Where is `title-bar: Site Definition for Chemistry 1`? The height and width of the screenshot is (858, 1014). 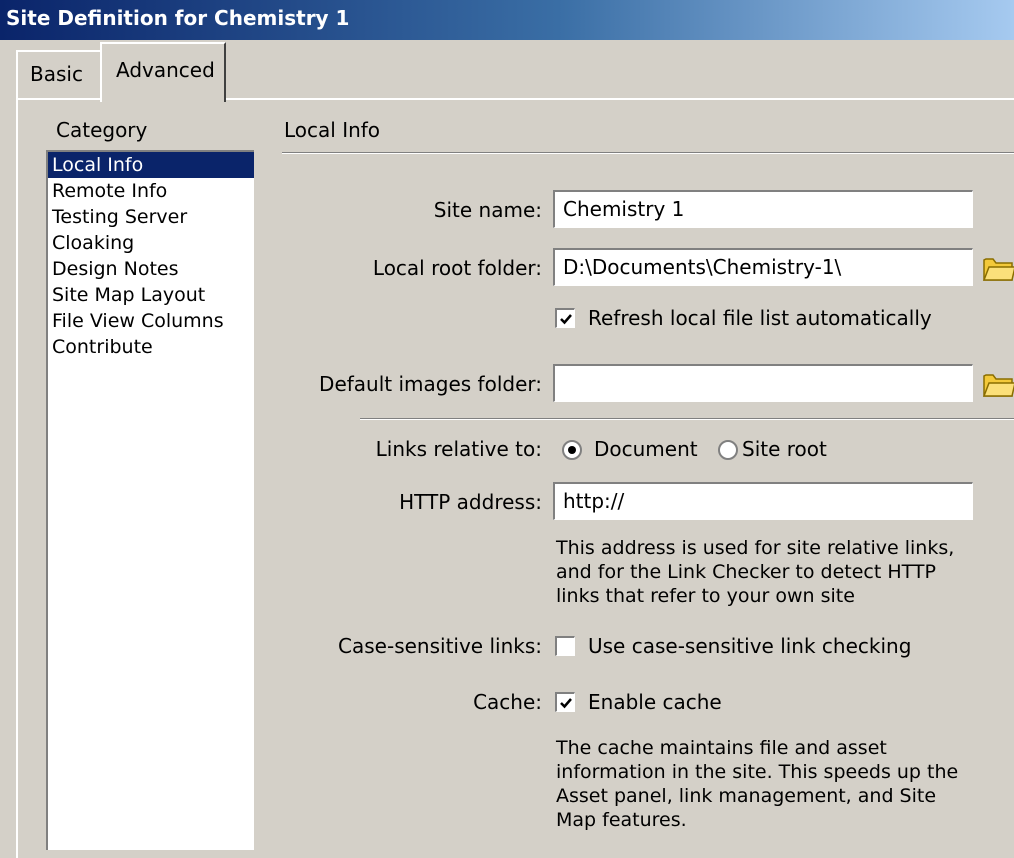 title-bar: Site Definition for Chemistry 1 is located at coordinates (507, 20).